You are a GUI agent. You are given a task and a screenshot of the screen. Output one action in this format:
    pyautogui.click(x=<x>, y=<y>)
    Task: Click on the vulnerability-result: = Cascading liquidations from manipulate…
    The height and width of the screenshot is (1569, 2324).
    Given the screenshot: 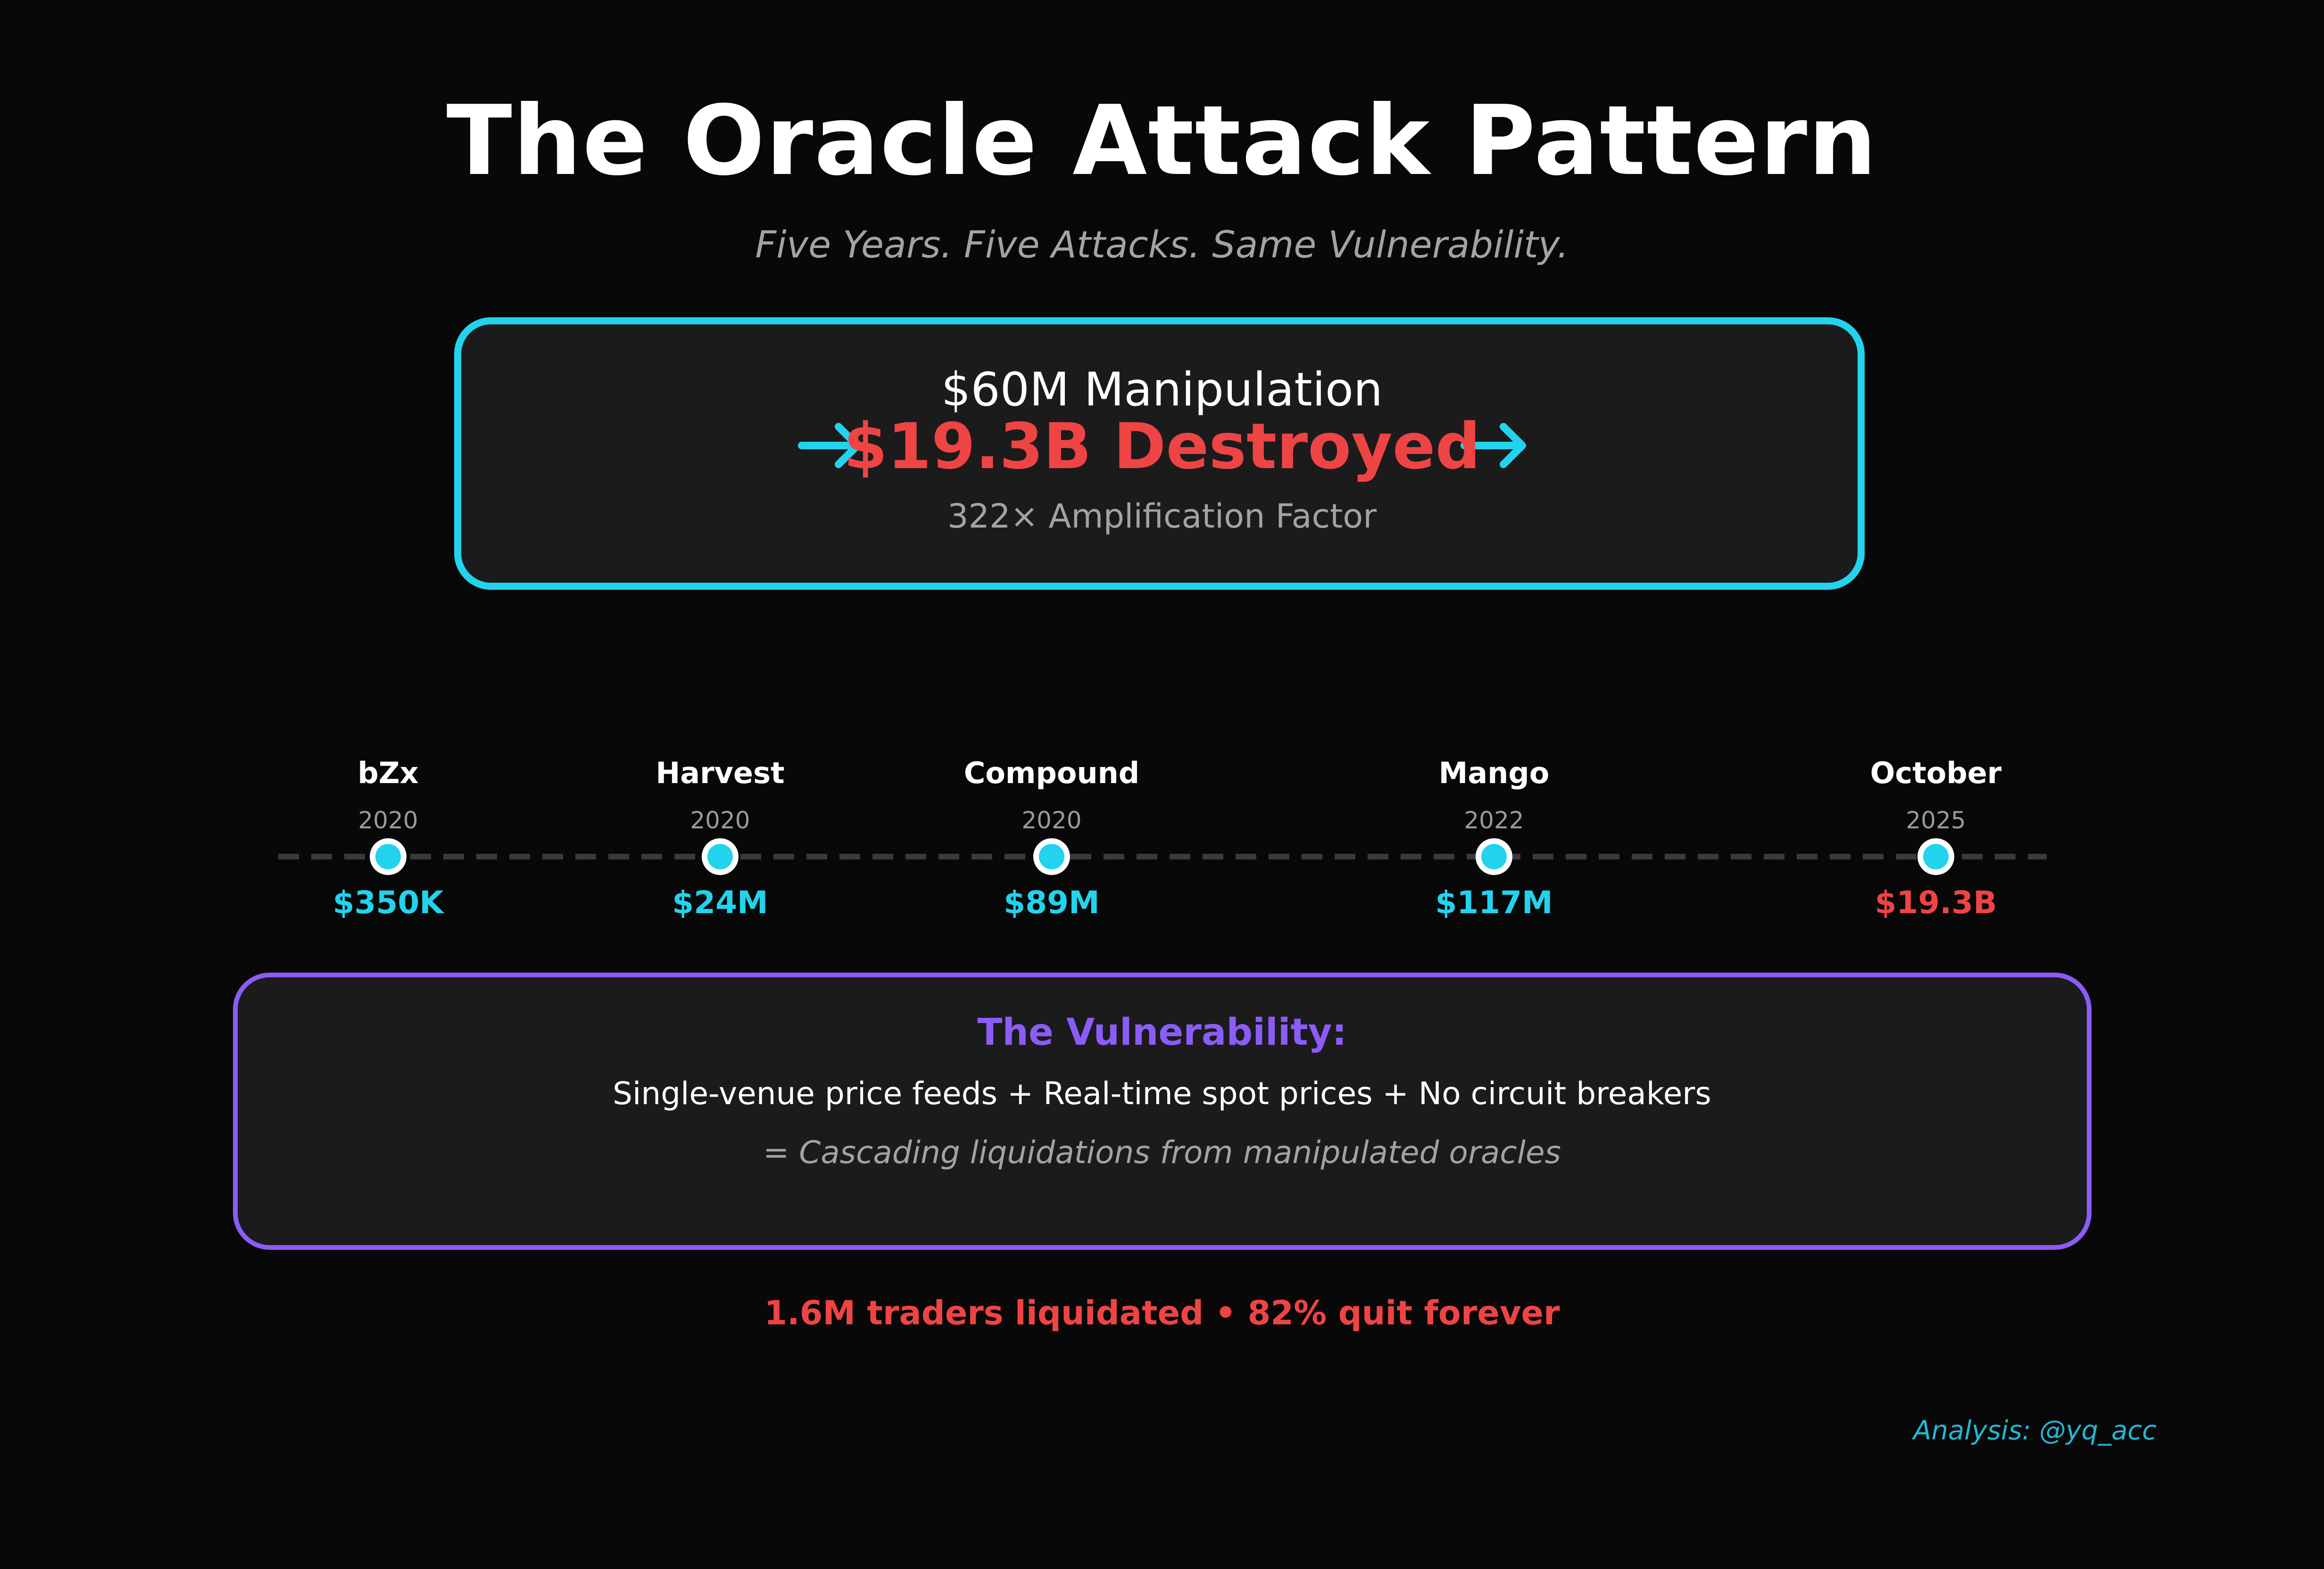 What is the action you would take?
    pyautogui.click(x=1162, y=1152)
    